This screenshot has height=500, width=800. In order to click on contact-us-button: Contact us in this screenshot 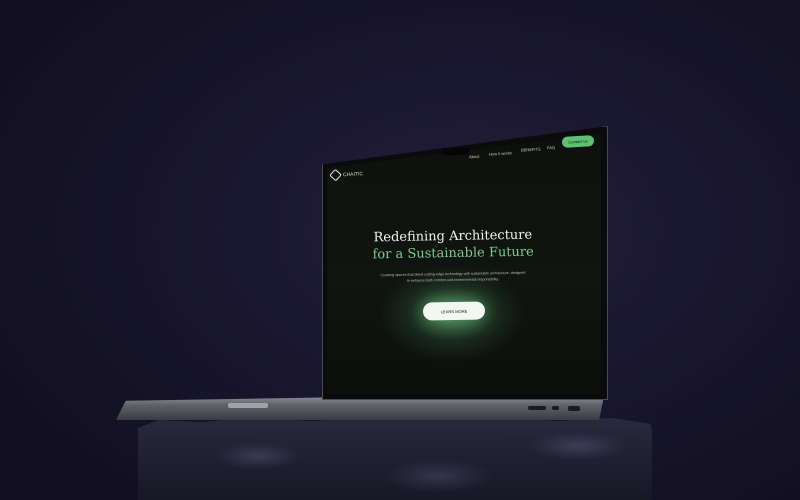, I will do `click(578, 141)`.